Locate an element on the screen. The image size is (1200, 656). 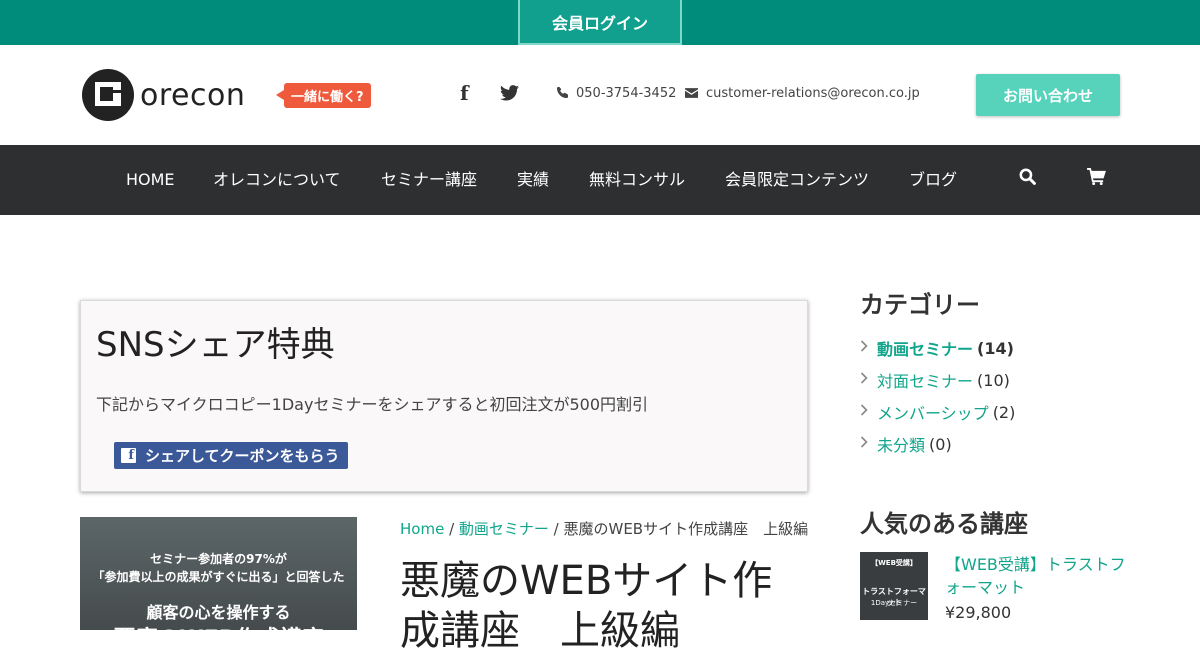
top-bar: 会員ログイン is located at coordinates (600, 22).